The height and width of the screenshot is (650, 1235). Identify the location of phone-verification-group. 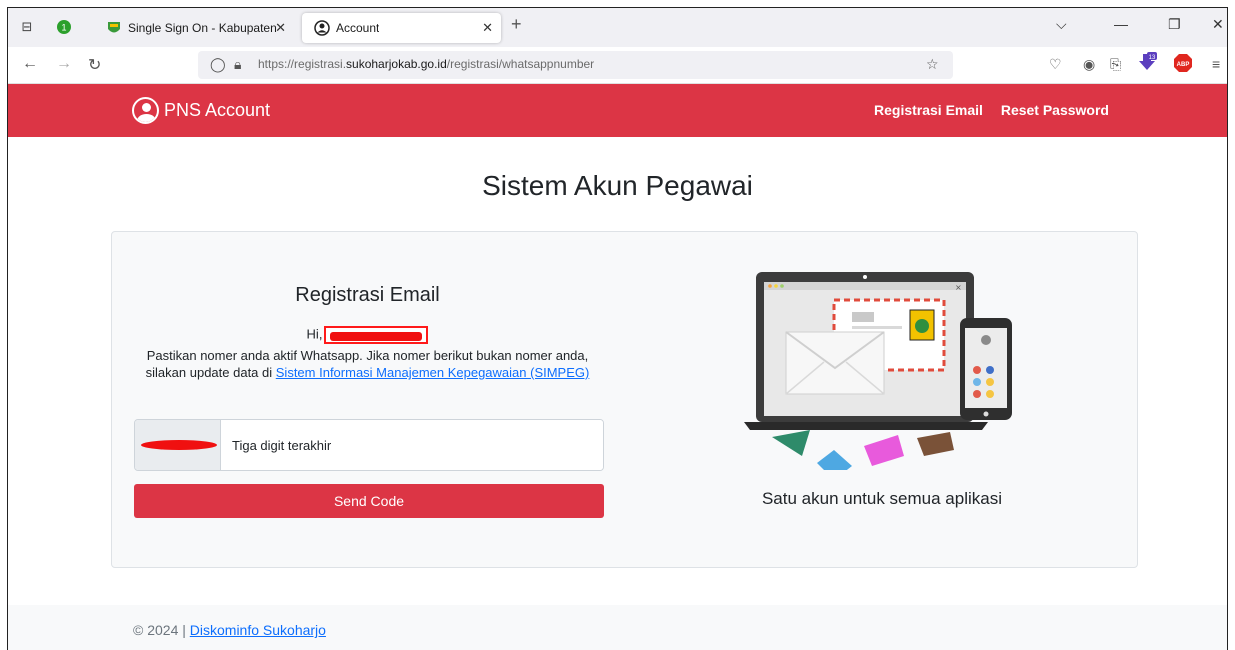
(369, 445).